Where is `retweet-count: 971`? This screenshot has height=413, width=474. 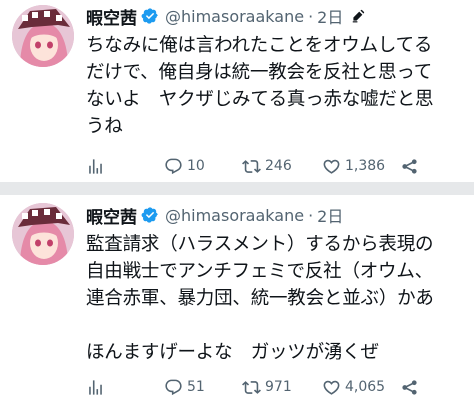
retweet-count: 971 is located at coordinates (278, 387).